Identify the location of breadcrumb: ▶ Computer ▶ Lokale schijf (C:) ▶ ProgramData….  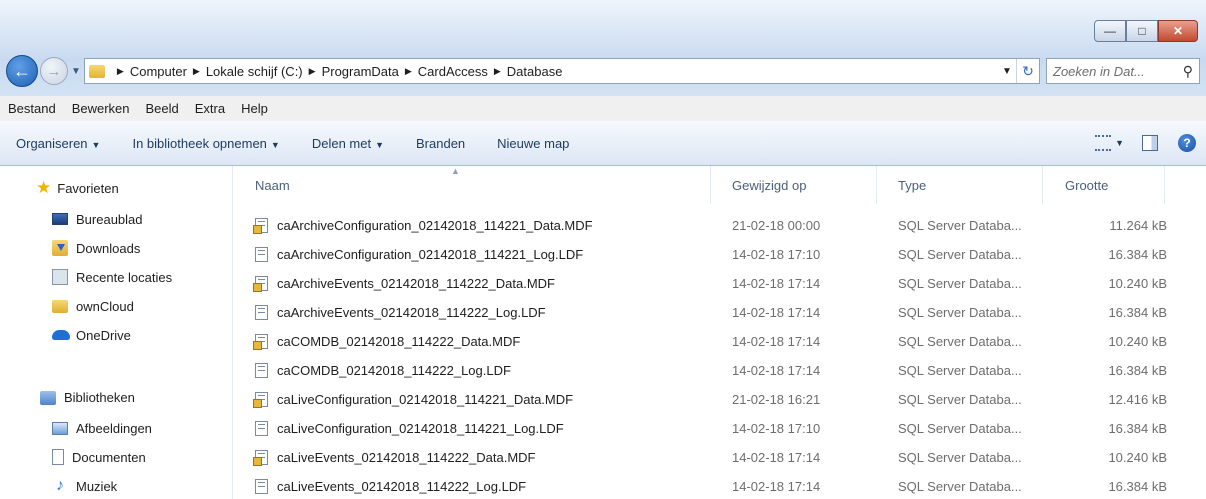
(337, 71).